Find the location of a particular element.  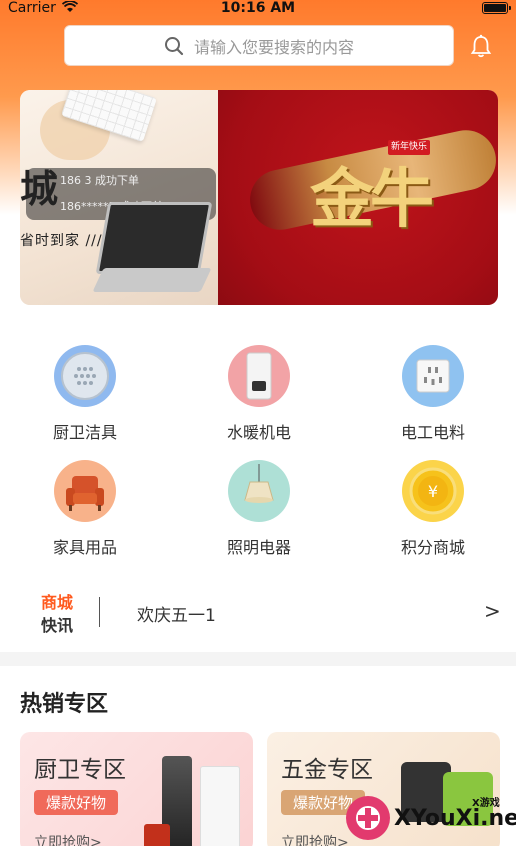

category-kitchen-bath: 厨卫洁具 is located at coordinates (85, 394).